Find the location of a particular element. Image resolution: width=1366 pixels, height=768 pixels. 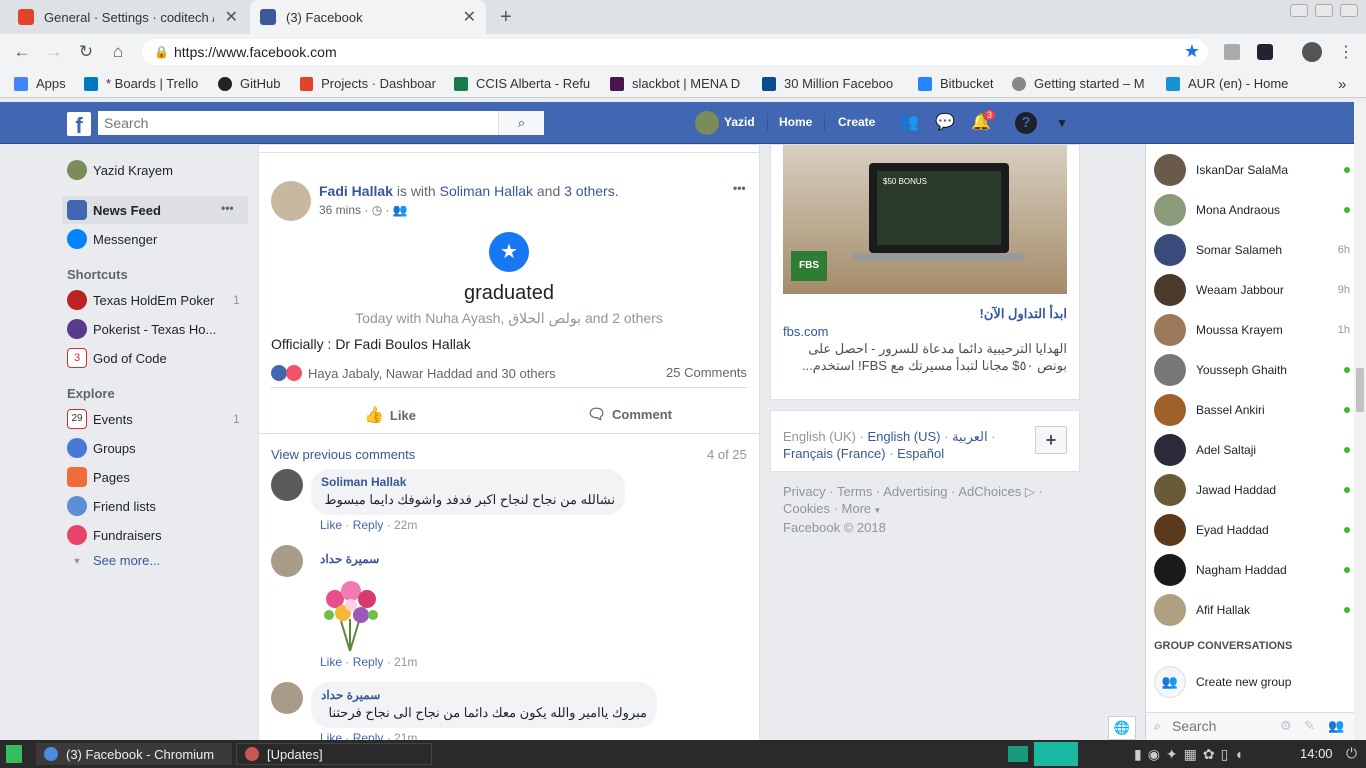

reload-icon: ↻ is located at coordinates (86, 52).